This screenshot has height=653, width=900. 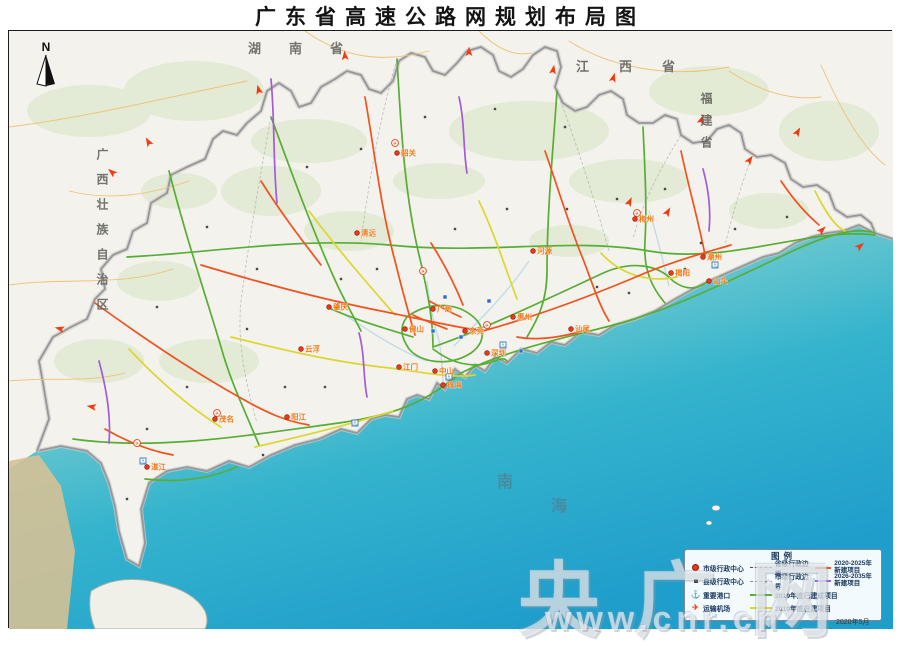 What do you see at coordinates (720, 281) in the screenshot?
I see `city-label: 汕头` at bounding box center [720, 281].